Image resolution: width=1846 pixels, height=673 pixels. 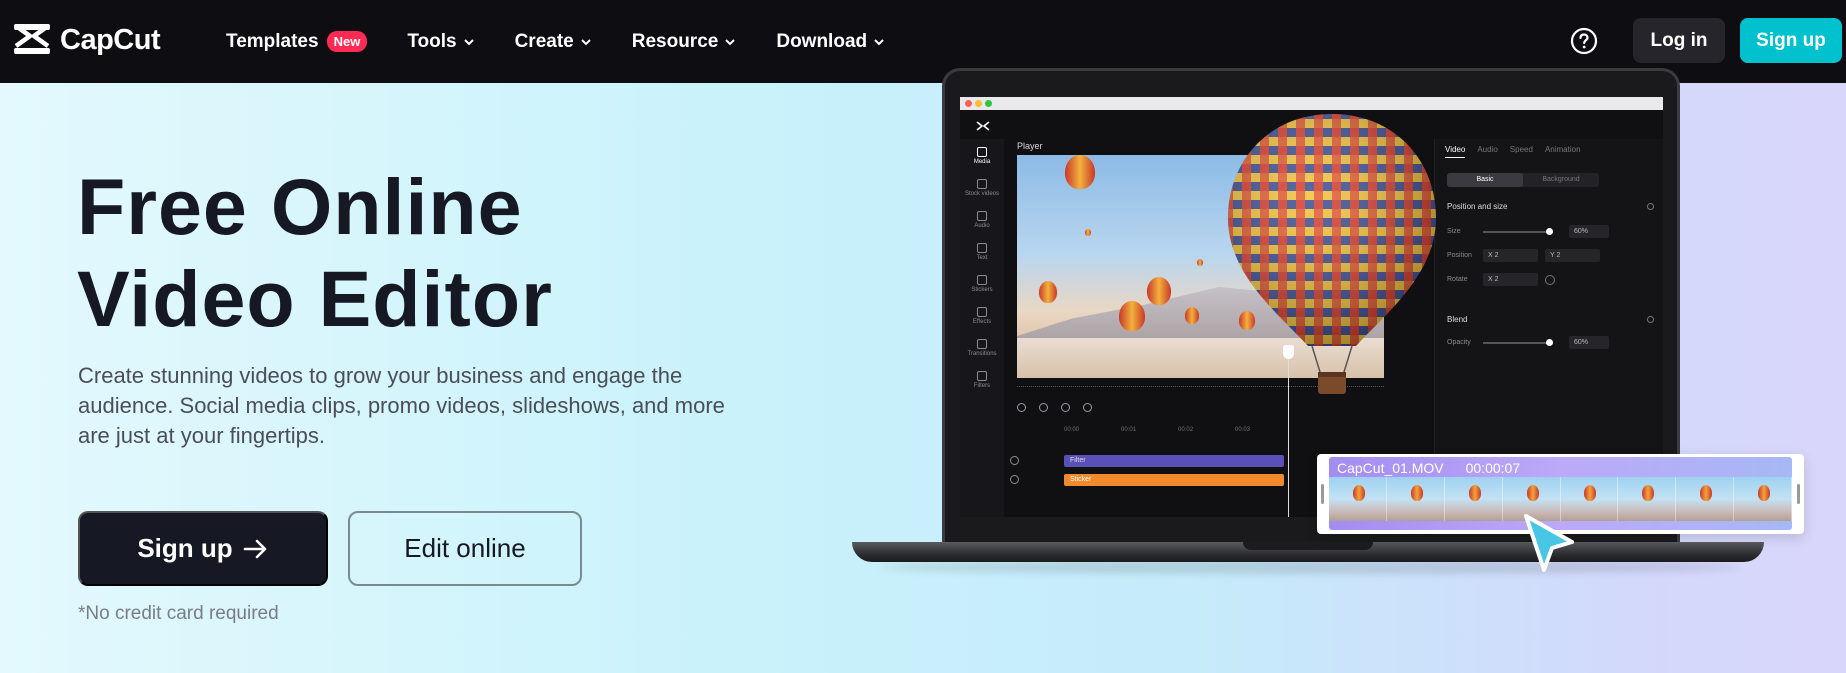 I want to click on sticker-track-clip: Sticker, so click(x=1174, y=480).